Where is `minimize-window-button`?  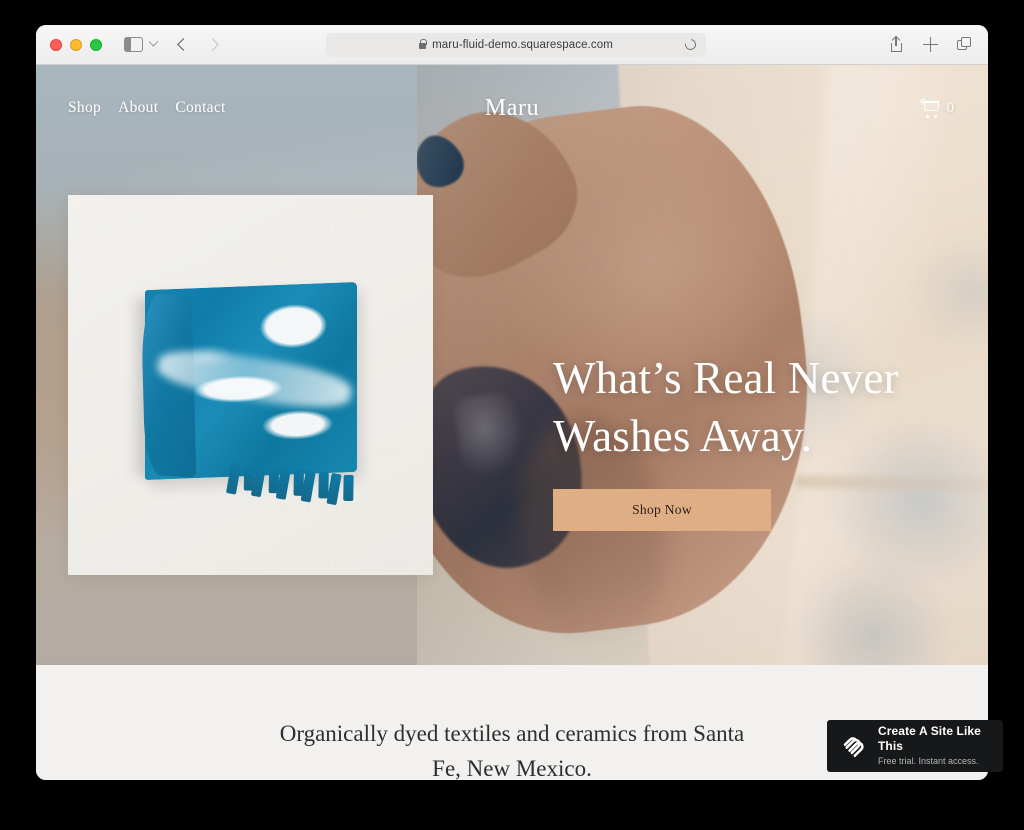
minimize-window-button is located at coordinates (76, 44).